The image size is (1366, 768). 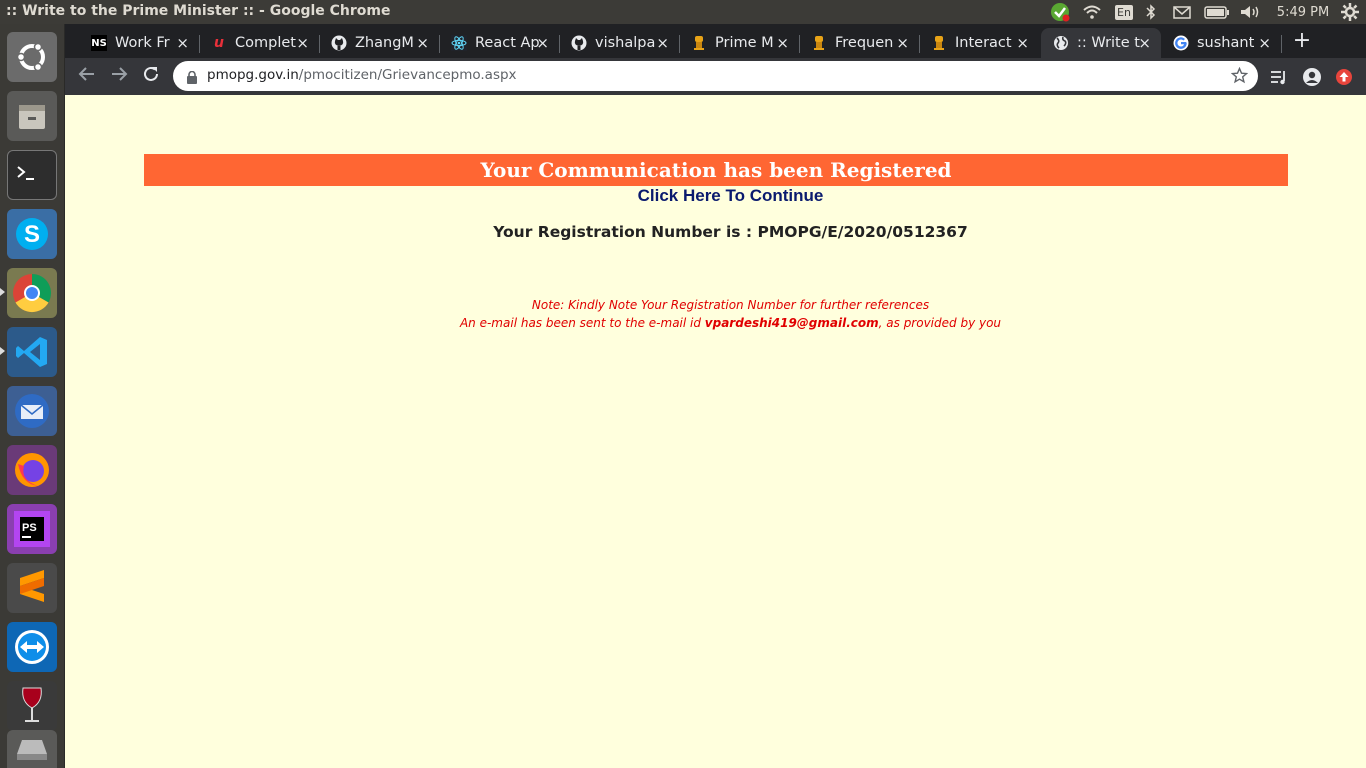 What do you see at coordinates (32, 588) in the screenshot?
I see `sublime-icon` at bounding box center [32, 588].